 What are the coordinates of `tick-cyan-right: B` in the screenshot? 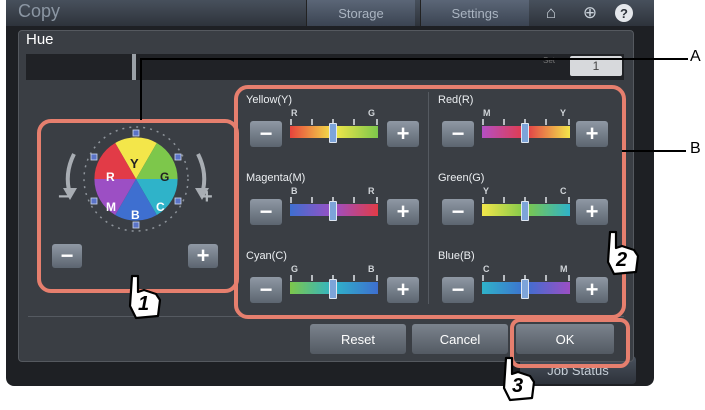 It's located at (371, 269).